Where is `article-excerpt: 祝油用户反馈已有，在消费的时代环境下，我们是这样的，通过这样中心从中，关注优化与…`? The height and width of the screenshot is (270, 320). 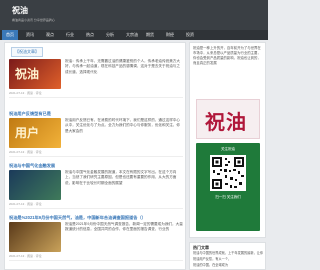 article-excerpt: 祝油用户反馈已有，在消费的时代环境下，我们是这样的，通过这样中心从中，关注优化与… is located at coordinates (122, 125).